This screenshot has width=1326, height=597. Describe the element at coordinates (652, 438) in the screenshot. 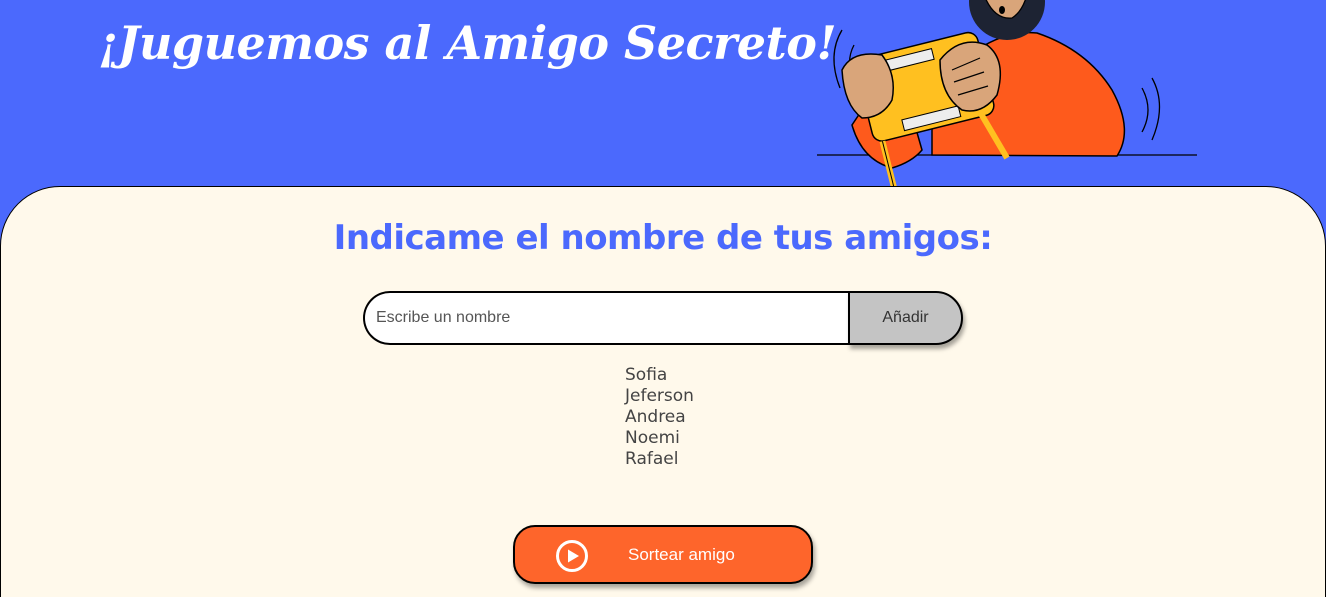

I see `list-item: Noemi` at that location.